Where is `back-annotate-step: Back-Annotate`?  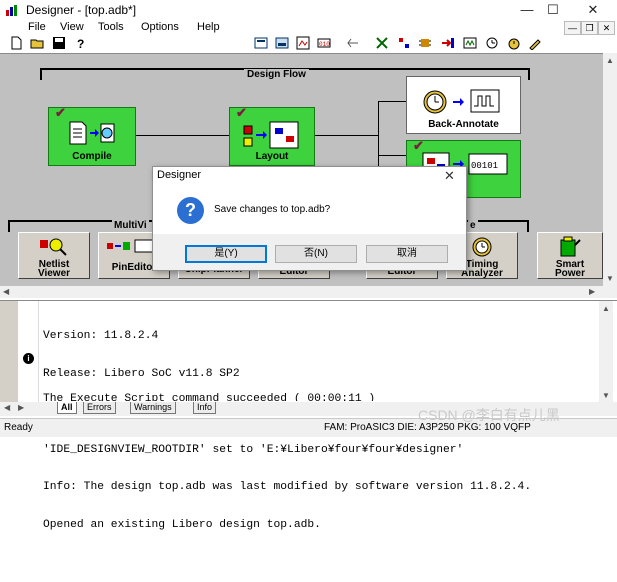
back-annotate-step: Back-Annotate is located at coordinates (463, 105).